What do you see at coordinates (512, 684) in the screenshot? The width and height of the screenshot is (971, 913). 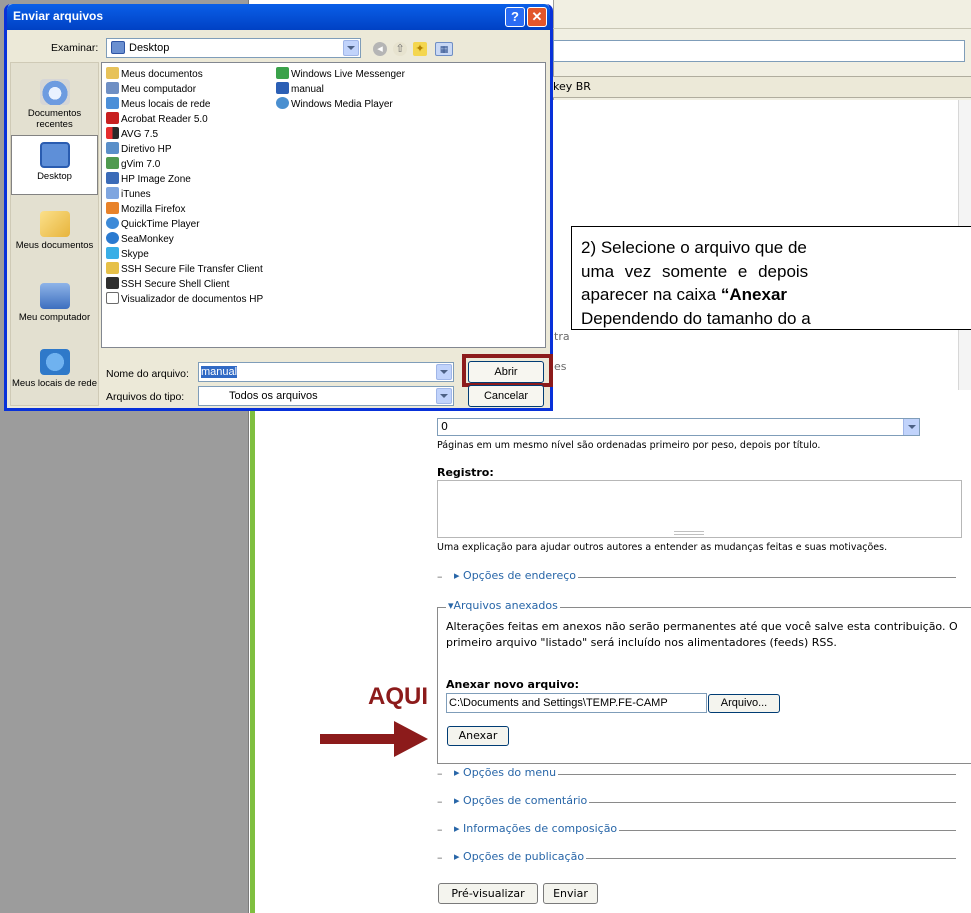 I see `new-file-label: Anexar novo arquivo:` at bounding box center [512, 684].